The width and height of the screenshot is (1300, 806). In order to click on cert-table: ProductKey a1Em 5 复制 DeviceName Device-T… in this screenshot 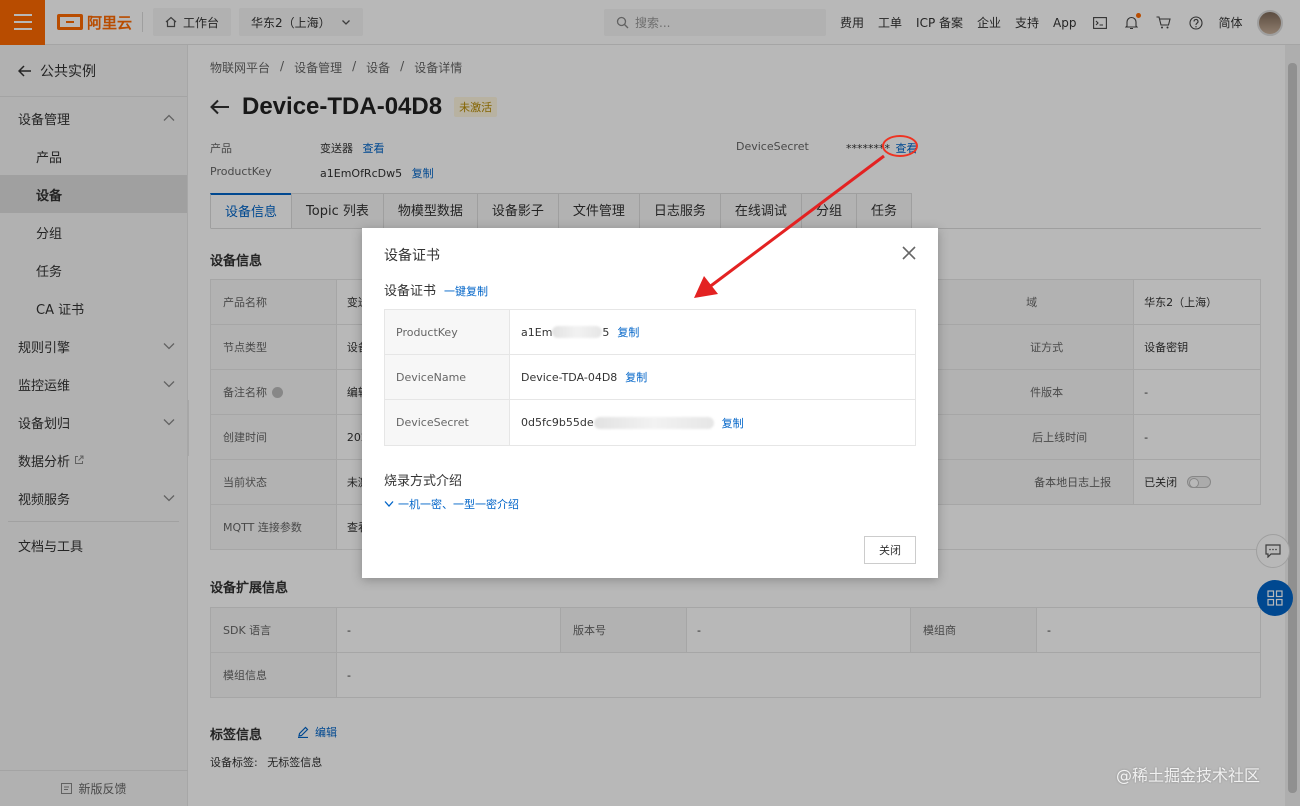, I will do `click(650, 377)`.